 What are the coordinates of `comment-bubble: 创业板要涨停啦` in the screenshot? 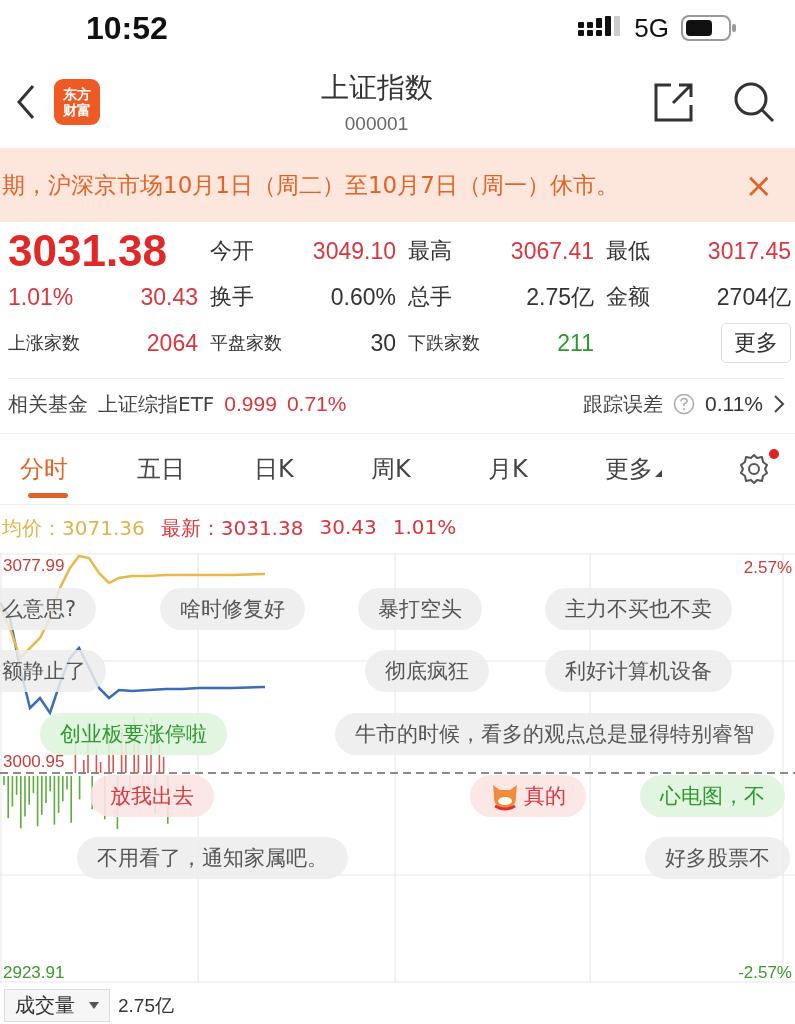 It's located at (133, 734).